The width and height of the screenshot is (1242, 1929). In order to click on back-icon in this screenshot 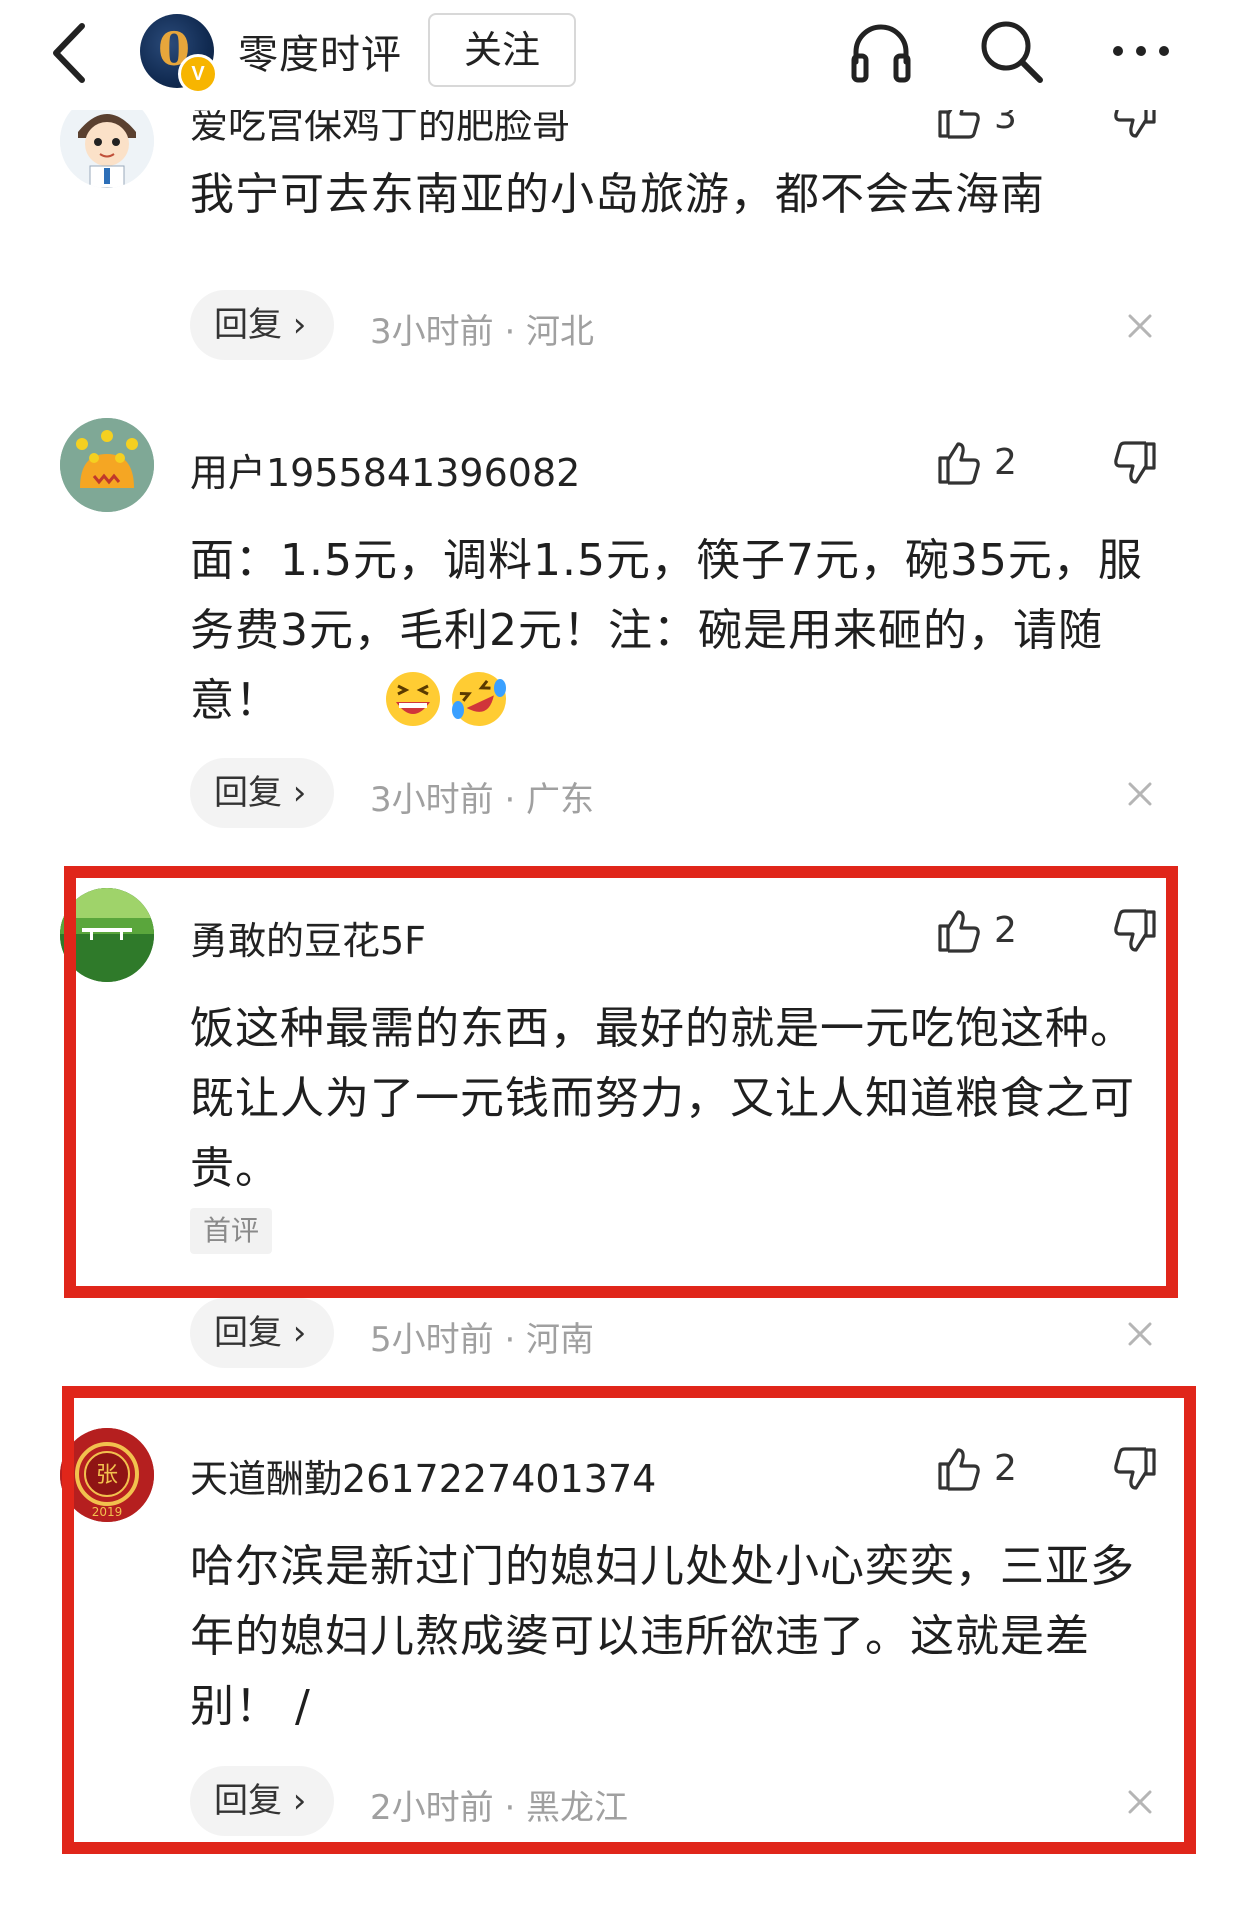, I will do `click(70, 53)`.